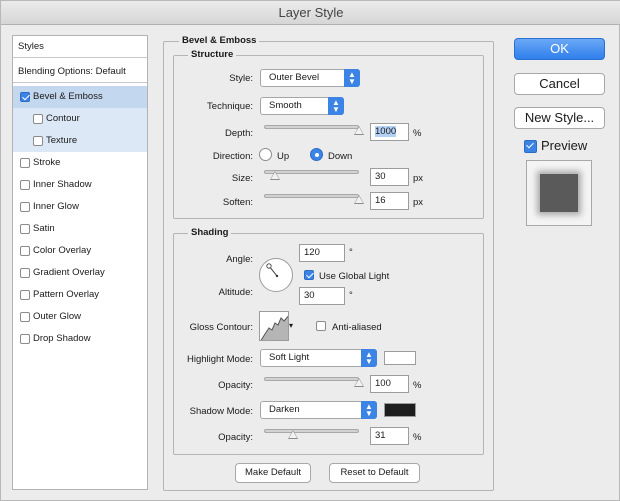  Describe the element at coordinates (44, 228) in the screenshot. I see `style-item-label: Satin` at that location.